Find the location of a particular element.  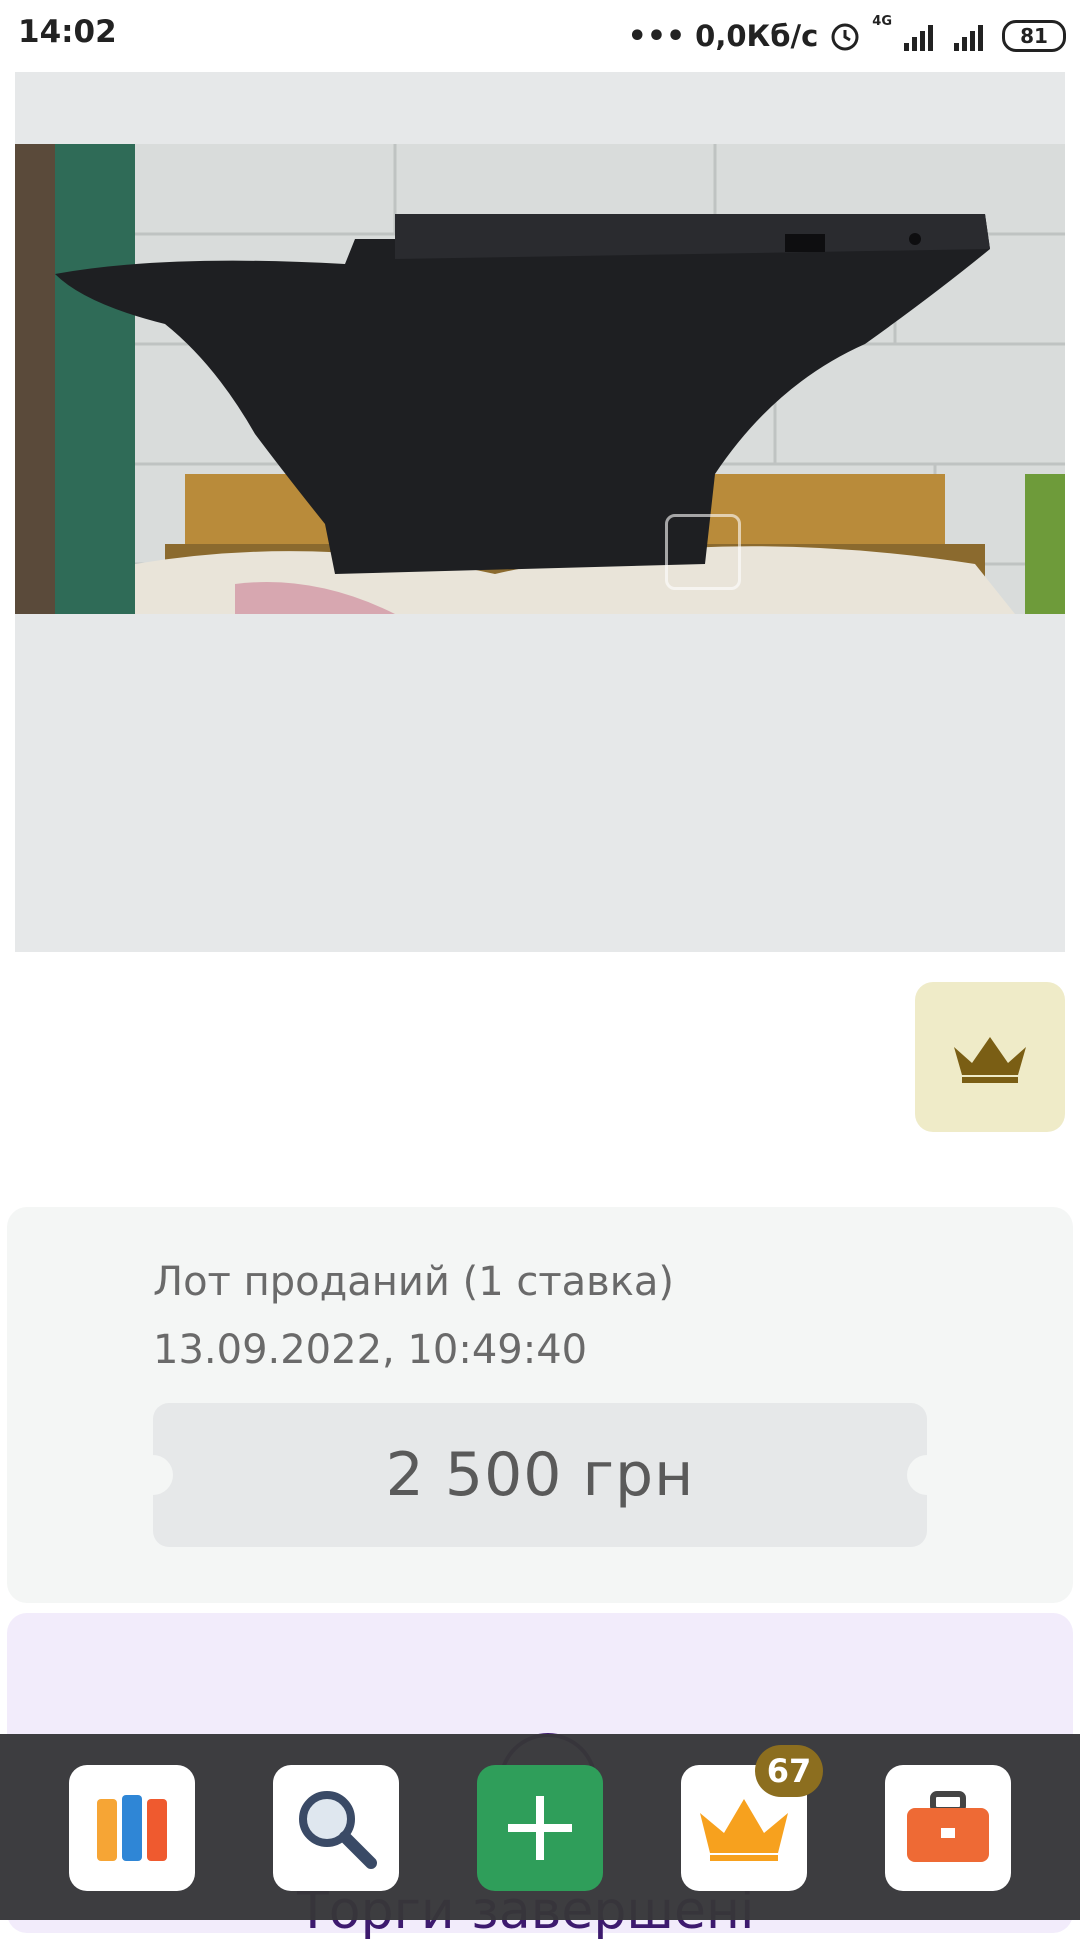

notification-badge: 67 is located at coordinates (789, 1771).